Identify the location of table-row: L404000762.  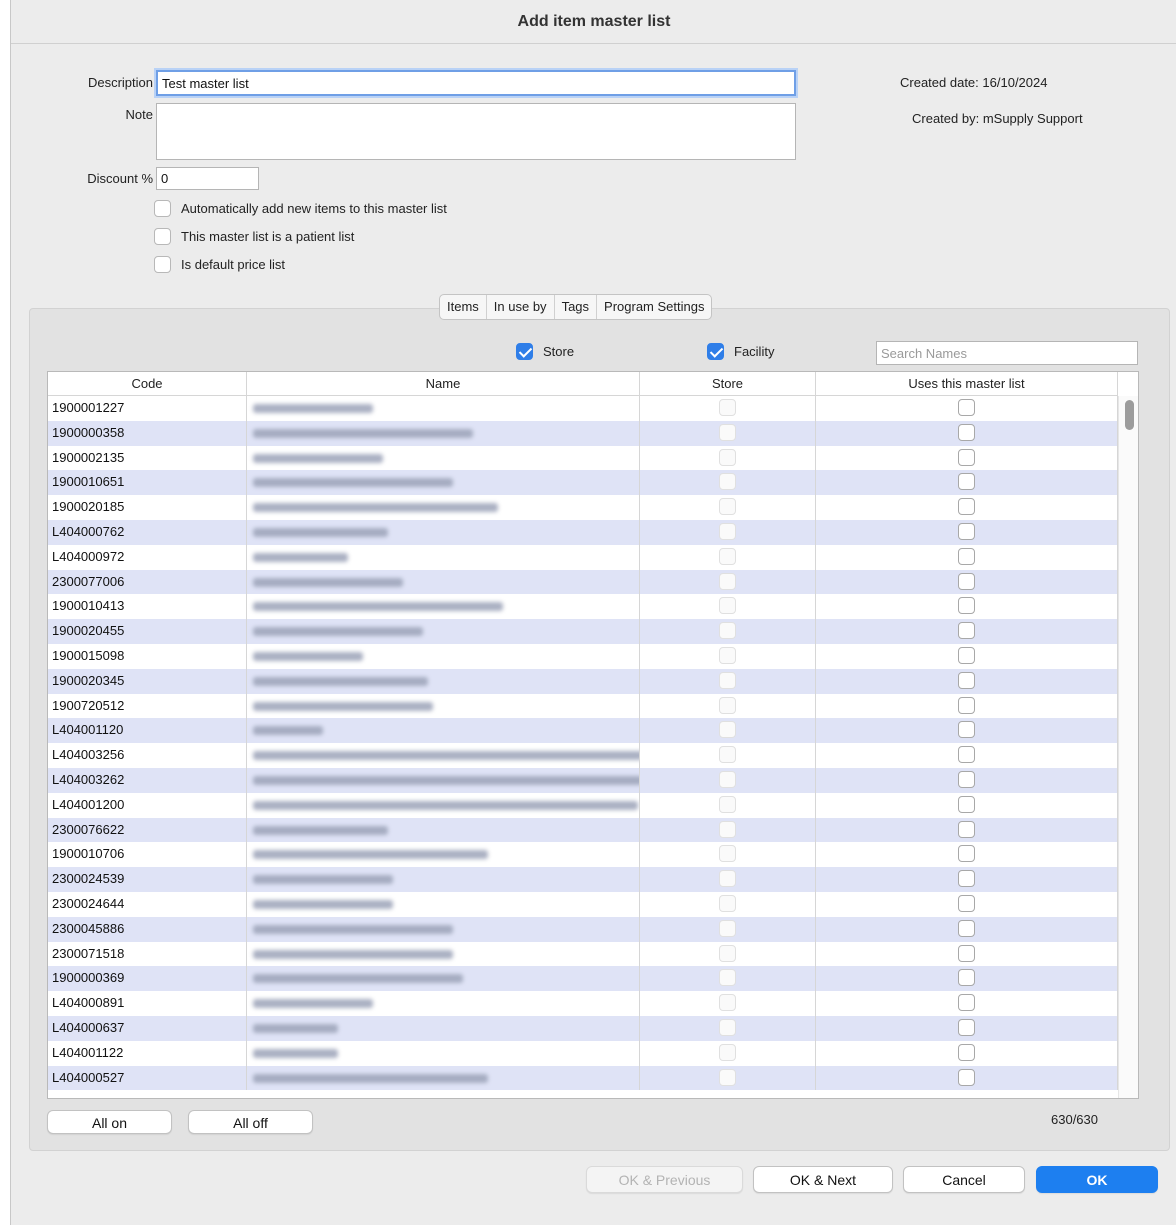
(583, 532).